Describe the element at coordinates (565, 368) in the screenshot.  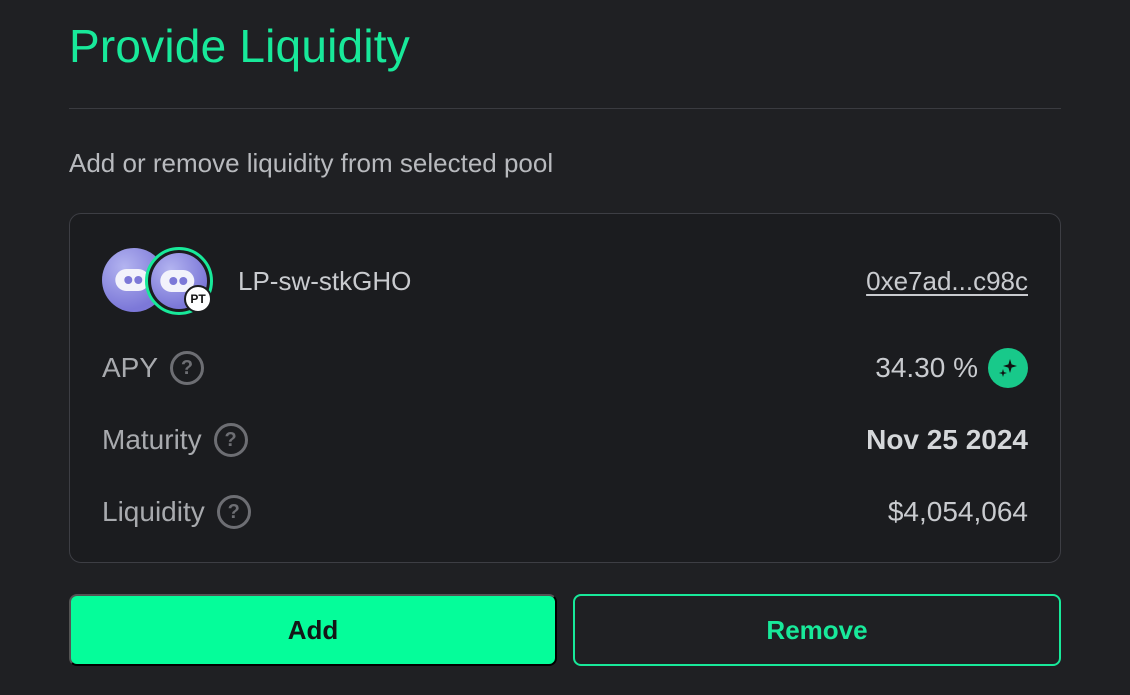
I see `apy-row: APY ? 34.30 %` at that location.